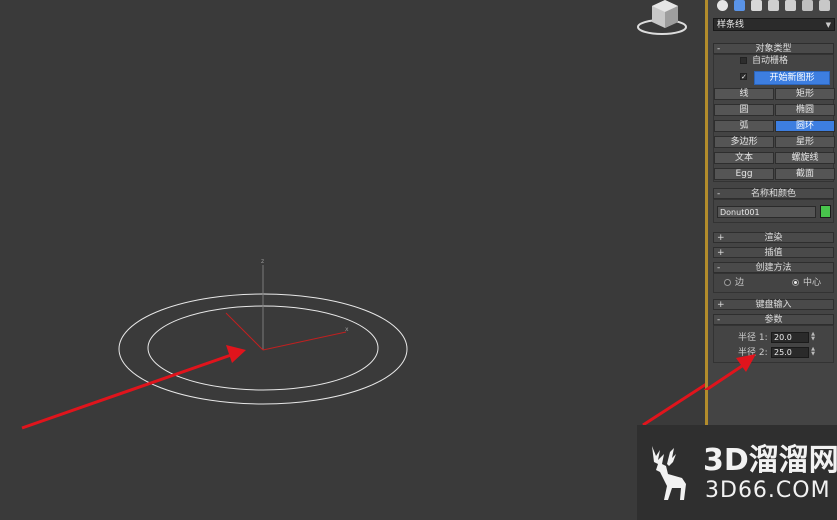 The width and height of the screenshot is (837, 520). What do you see at coordinates (744, 142) in the screenshot?
I see `shape-button: 多边形` at bounding box center [744, 142].